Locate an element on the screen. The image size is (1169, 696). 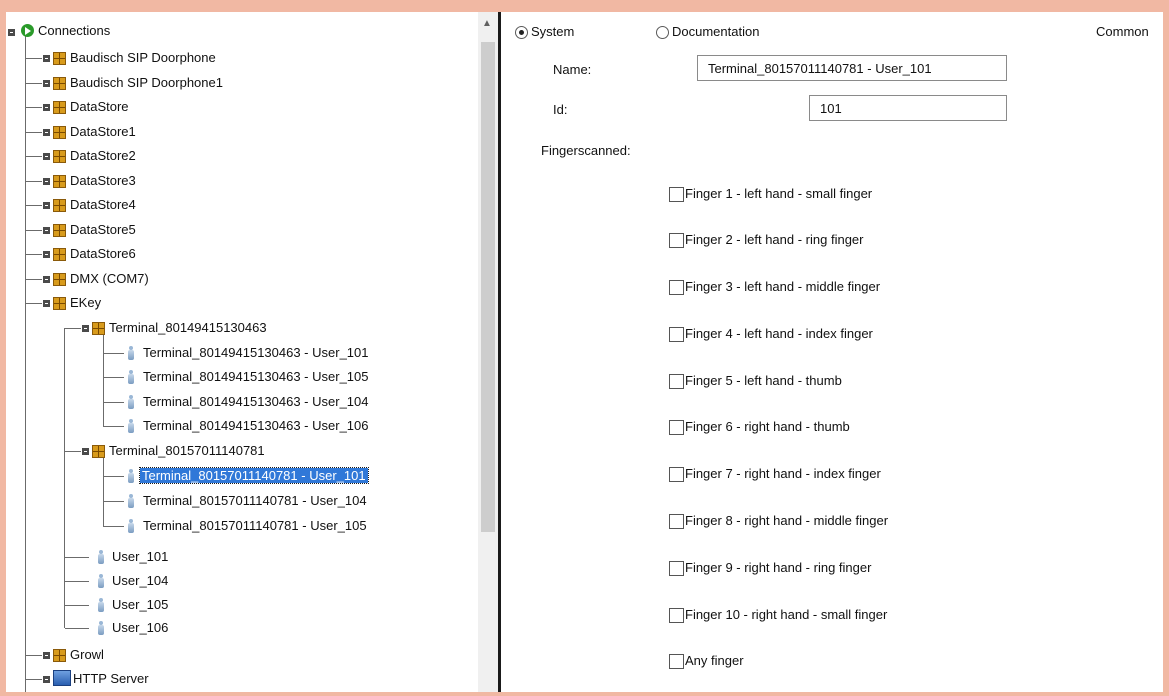
tree-root-label: Connections is located at coordinates (74, 30).